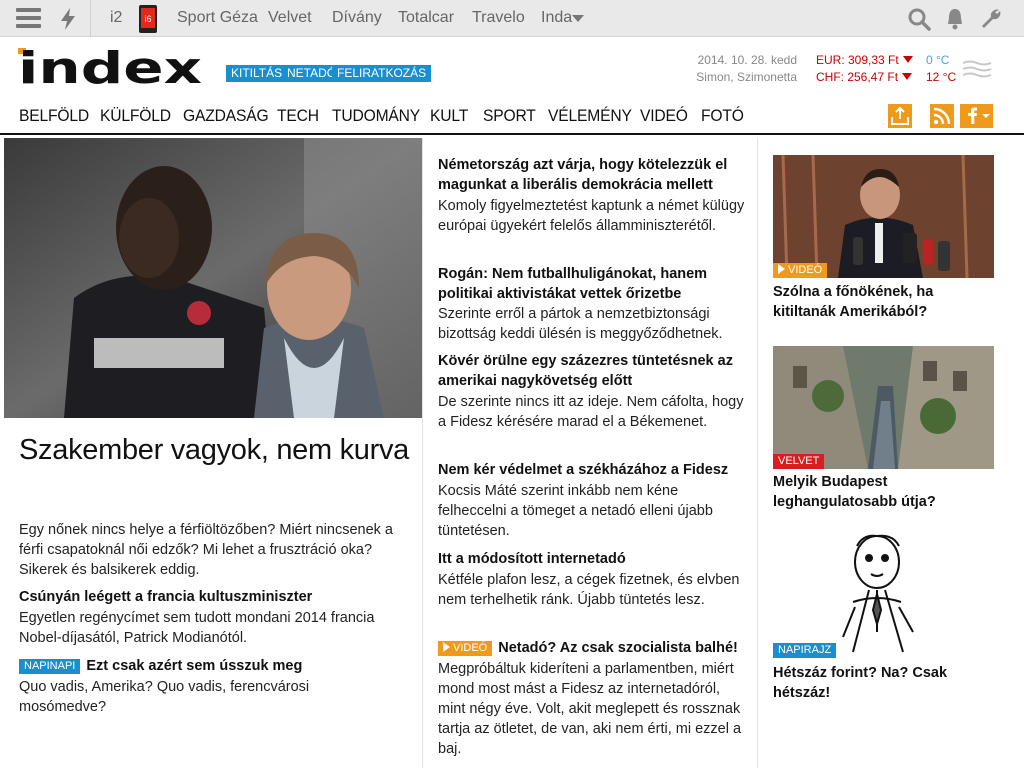  What do you see at coordinates (68, 19) in the screenshot?
I see `lightning-icon` at bounding box center [68, 19].